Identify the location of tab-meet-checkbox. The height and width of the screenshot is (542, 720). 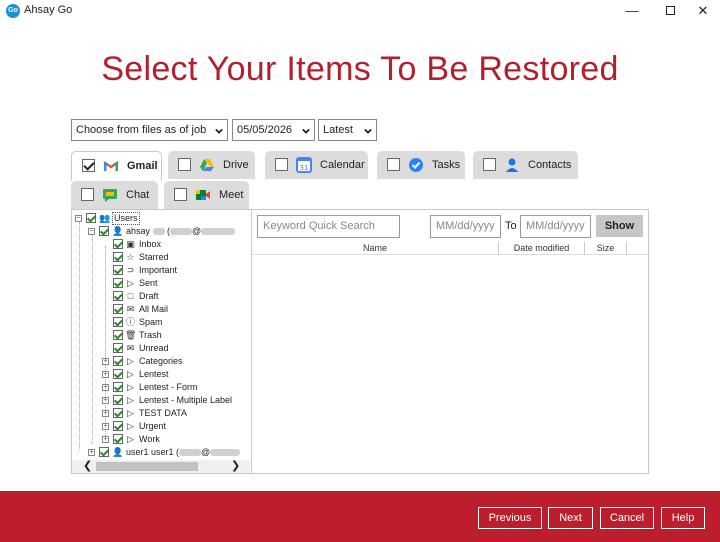
(180, 194).